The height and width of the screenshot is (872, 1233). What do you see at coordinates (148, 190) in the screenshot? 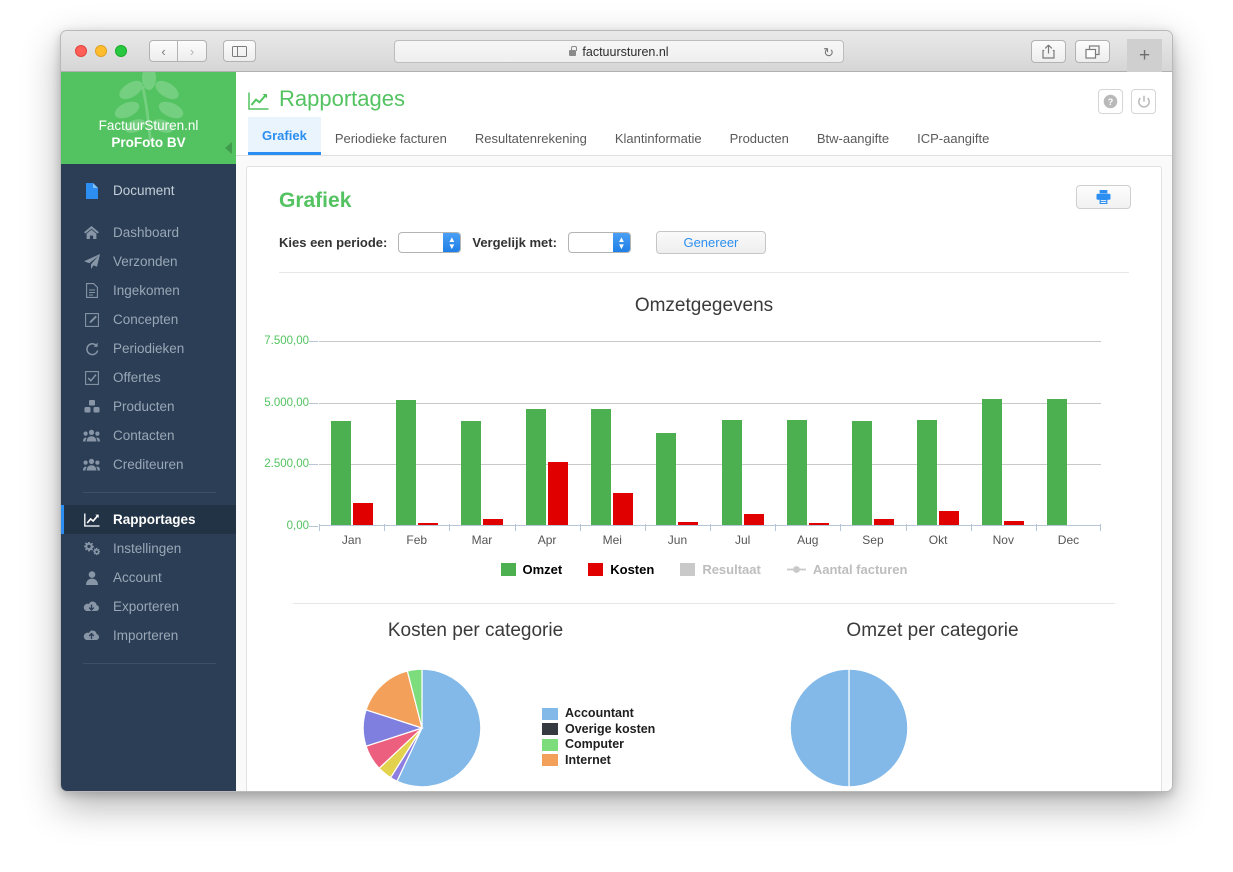
I see `sidebar-item-document: Document` at bounding box center [148, 190].